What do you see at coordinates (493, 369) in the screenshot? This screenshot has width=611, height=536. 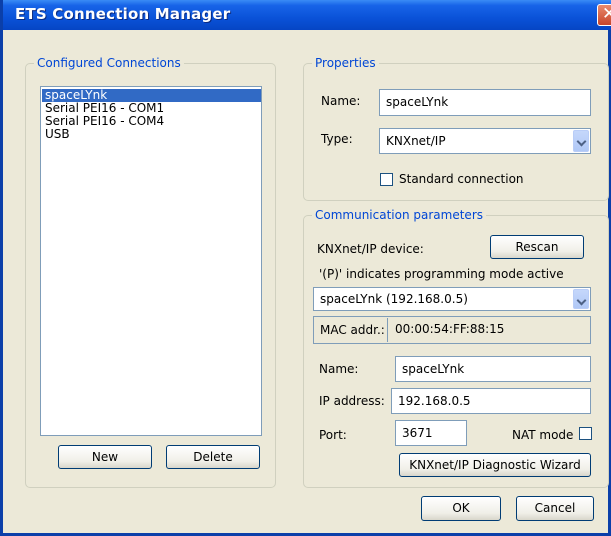 I see `comm-name-input: spaceLYnk` at bounding box center [493, 369].